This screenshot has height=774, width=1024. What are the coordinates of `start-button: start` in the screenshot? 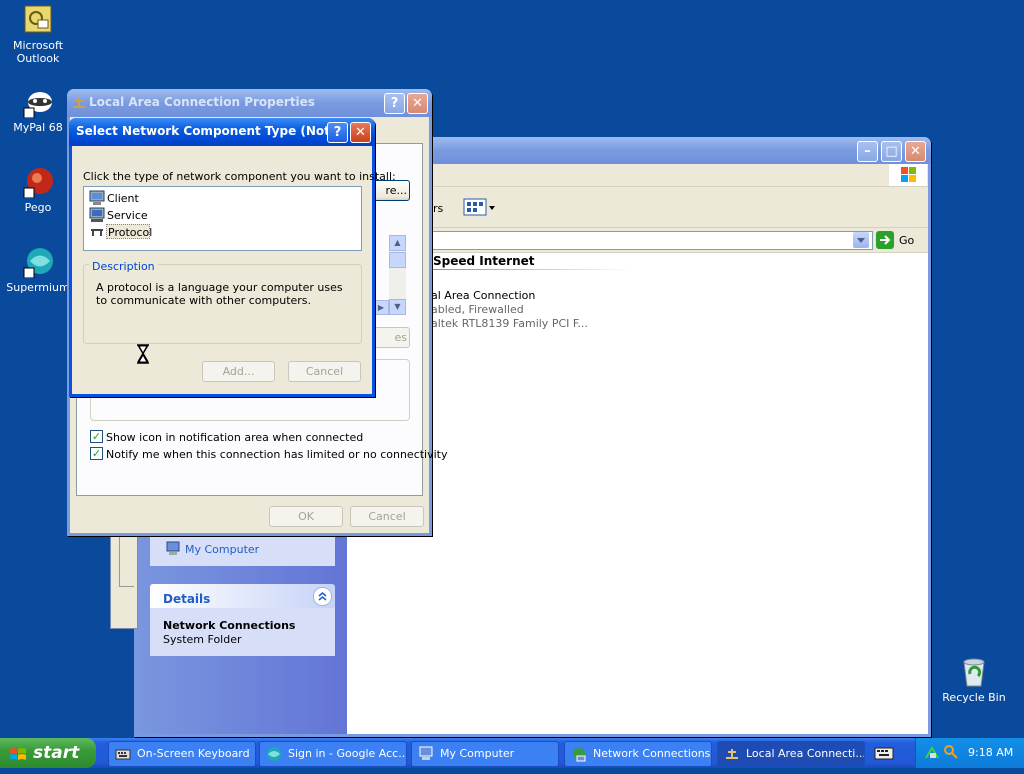 It's located at (48, 753).